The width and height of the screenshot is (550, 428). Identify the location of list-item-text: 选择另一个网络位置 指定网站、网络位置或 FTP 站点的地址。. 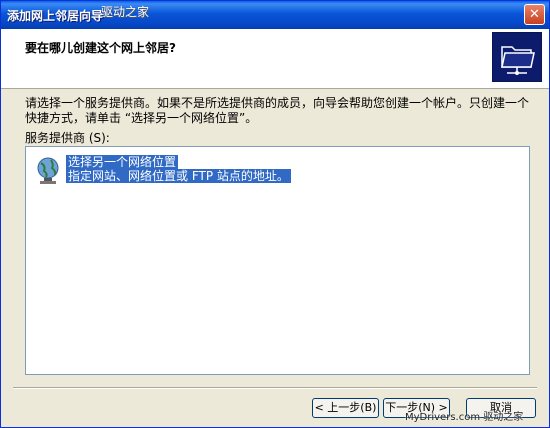
(178, 169).